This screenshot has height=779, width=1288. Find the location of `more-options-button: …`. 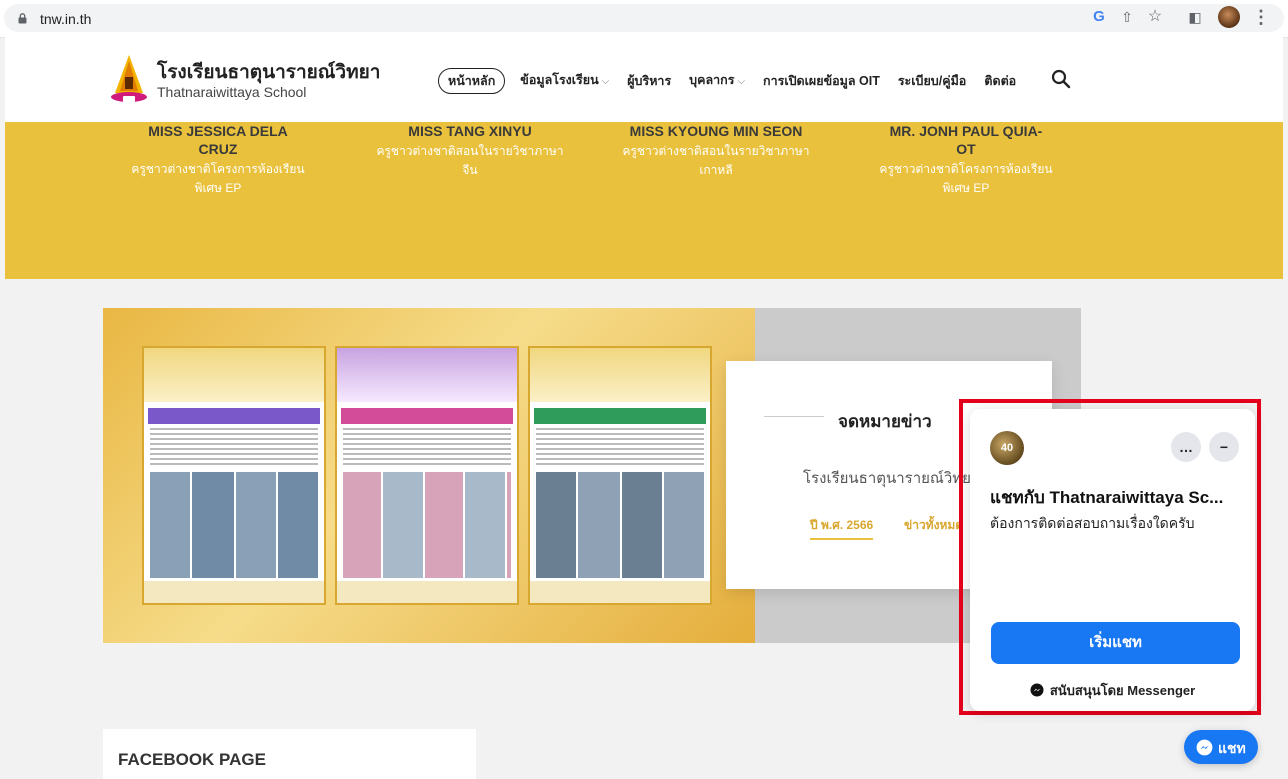

more-options-button: … is located at coordinates (1186, 447).